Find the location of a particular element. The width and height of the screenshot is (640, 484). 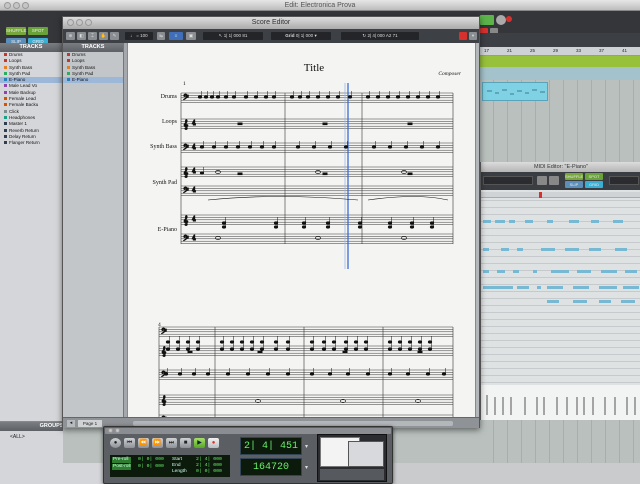

start-value: 2| 4| 000 is located at coordinates (209, 459).